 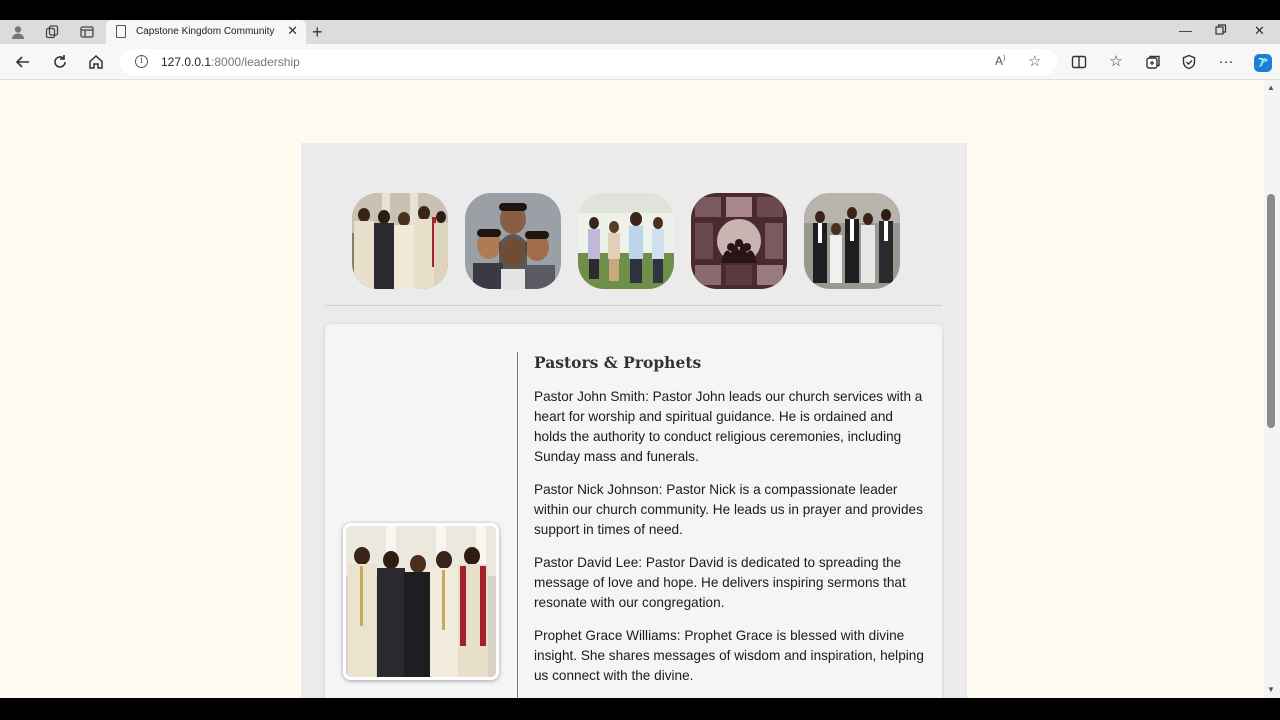 What do you see at coordinates (1000, 61) in the screenshot?
I see `read-aloud-icon: A)` at bounding box center [1000, 61].